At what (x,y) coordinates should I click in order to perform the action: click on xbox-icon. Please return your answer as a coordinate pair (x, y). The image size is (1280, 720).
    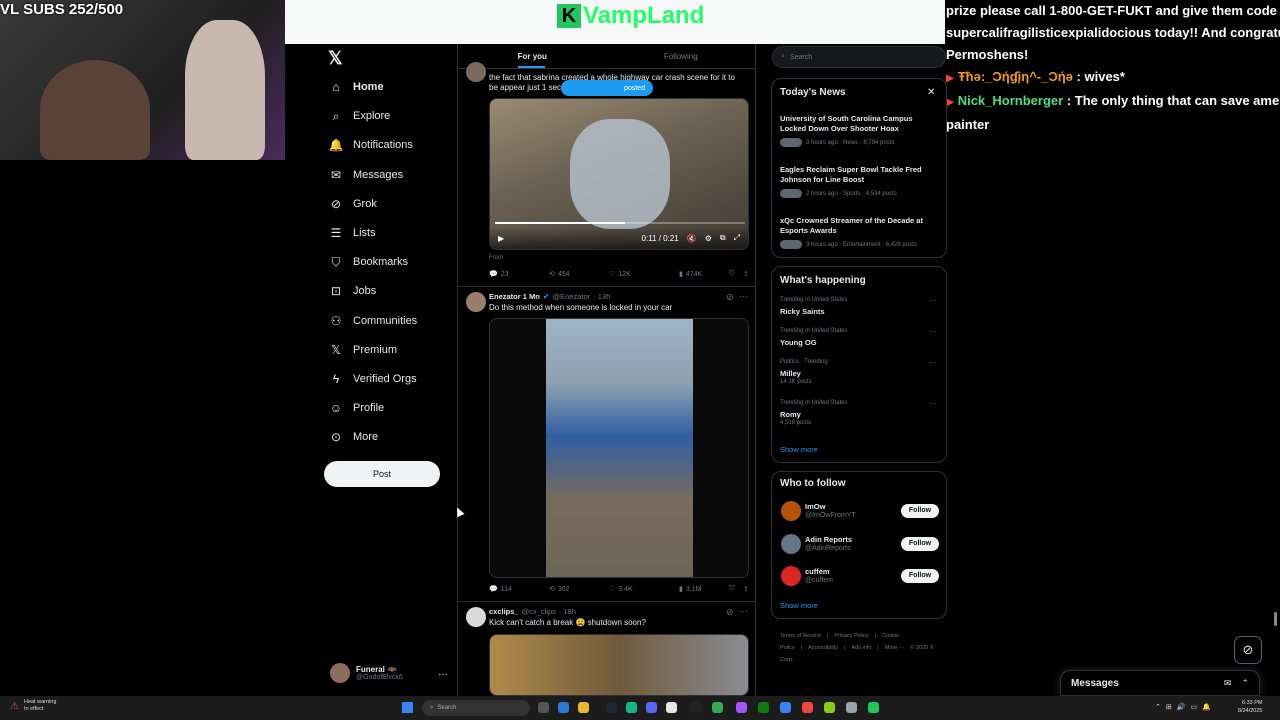
    Looking at the image, I should click on (763, 707).